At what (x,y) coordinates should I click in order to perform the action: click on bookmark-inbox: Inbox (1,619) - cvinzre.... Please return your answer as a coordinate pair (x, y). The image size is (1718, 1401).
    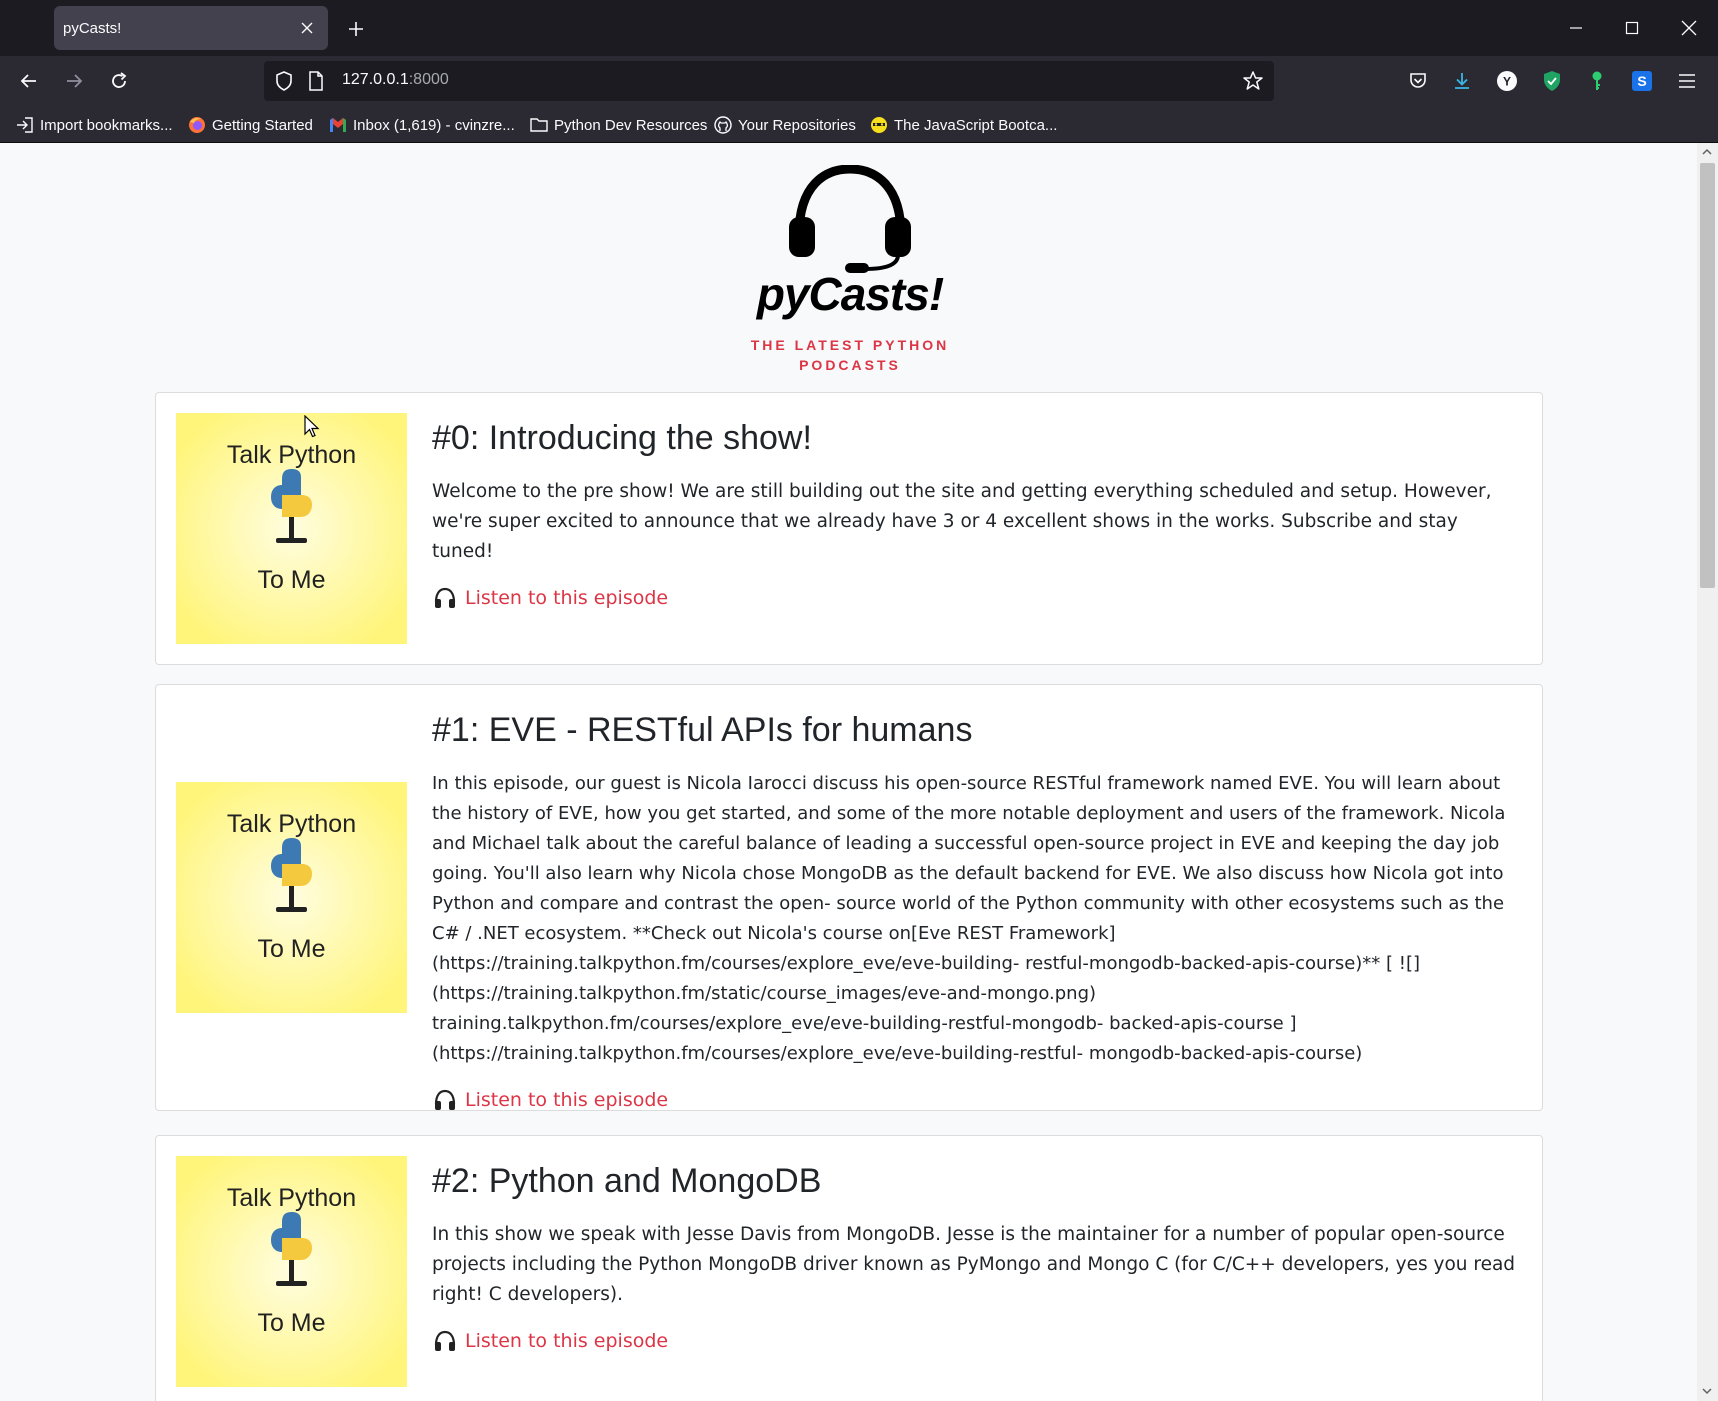
    Looking at the image, I should click on (422, 125).